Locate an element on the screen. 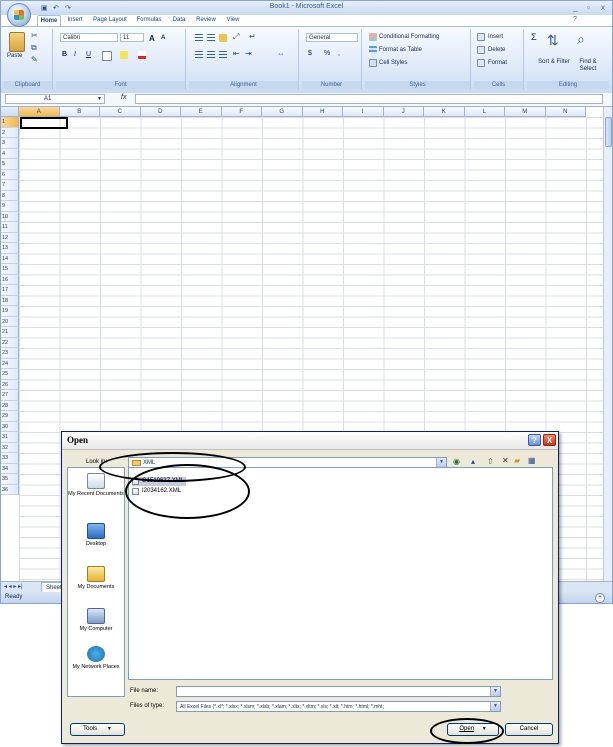 The image size is (613, 747). font-size-select: 11 is located at coordinates (132, 37).